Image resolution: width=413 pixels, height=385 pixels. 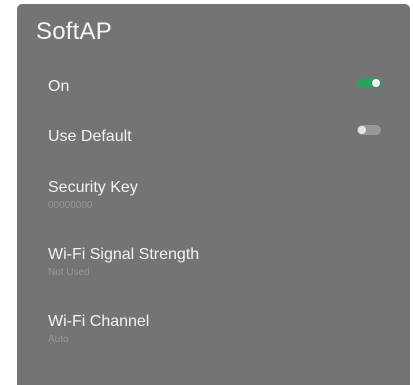 I want to click on wifi-channel-row: Wi-Fi Channel Auto, so click(x=213, y=331).